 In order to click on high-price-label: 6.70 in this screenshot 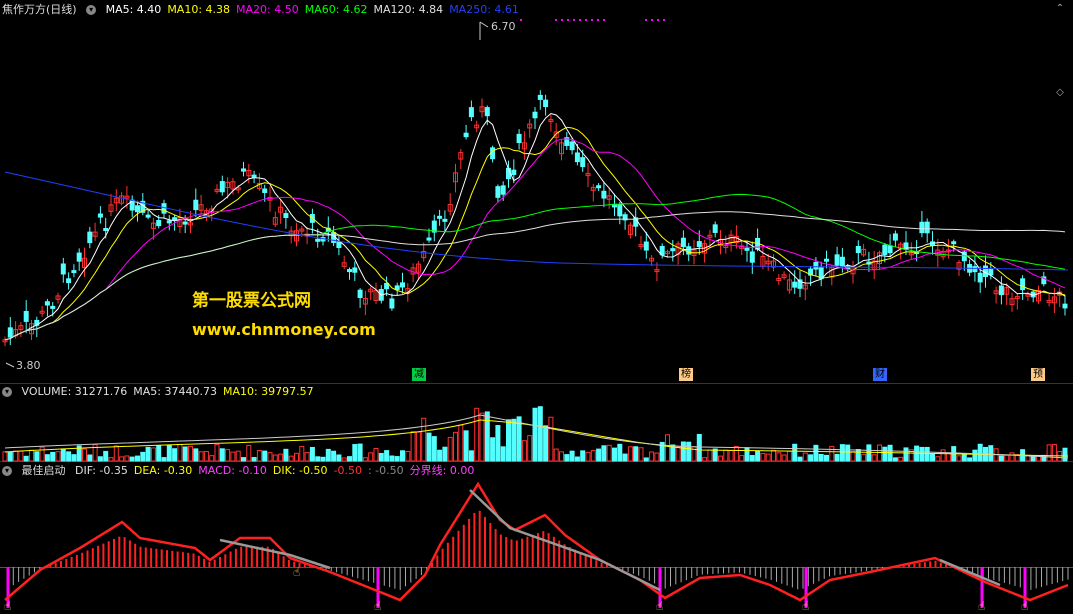, I will do `click(503, 26)`.